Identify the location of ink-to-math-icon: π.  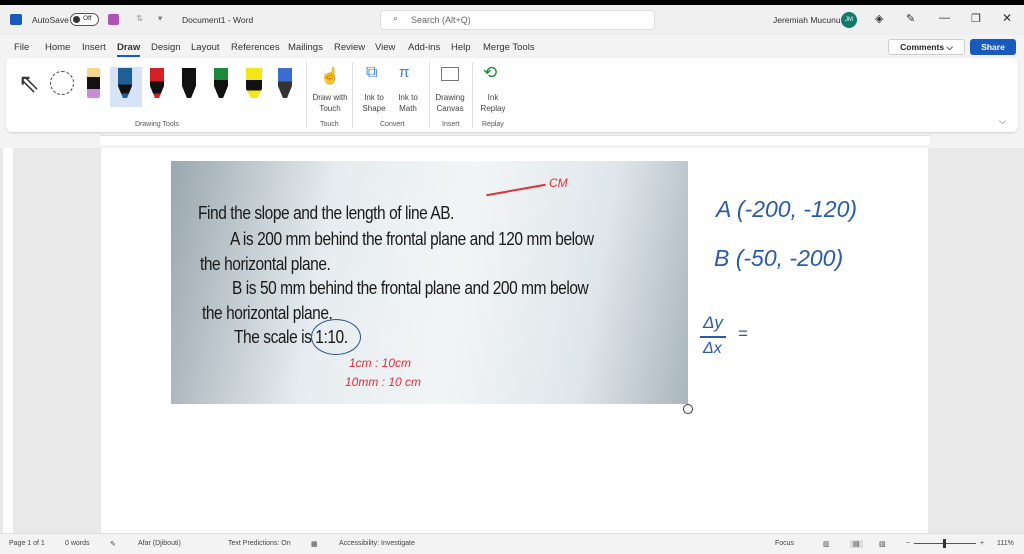
(404, 72).